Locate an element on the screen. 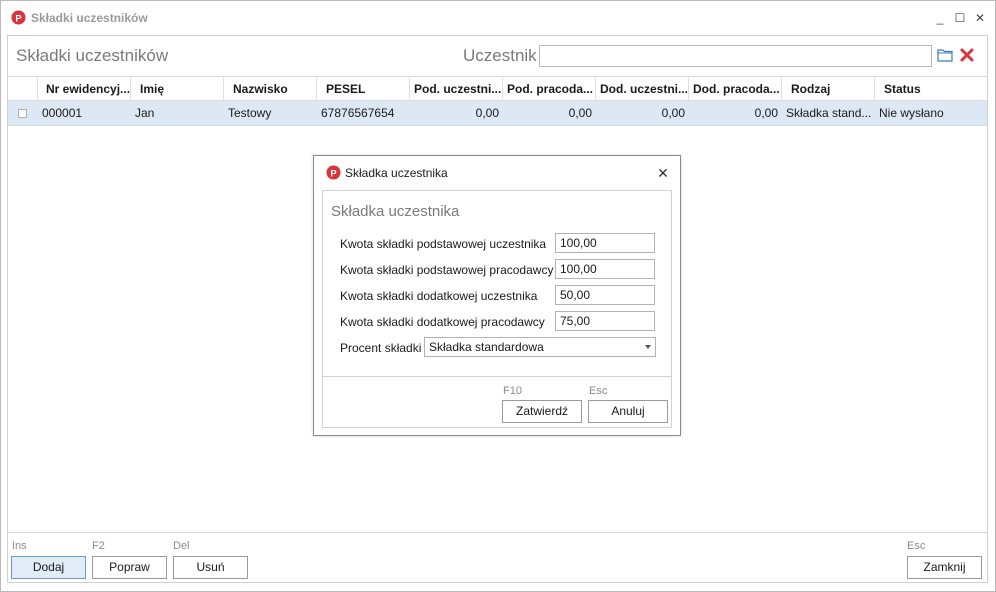  dialog-body is located at coordinates (497, 309).